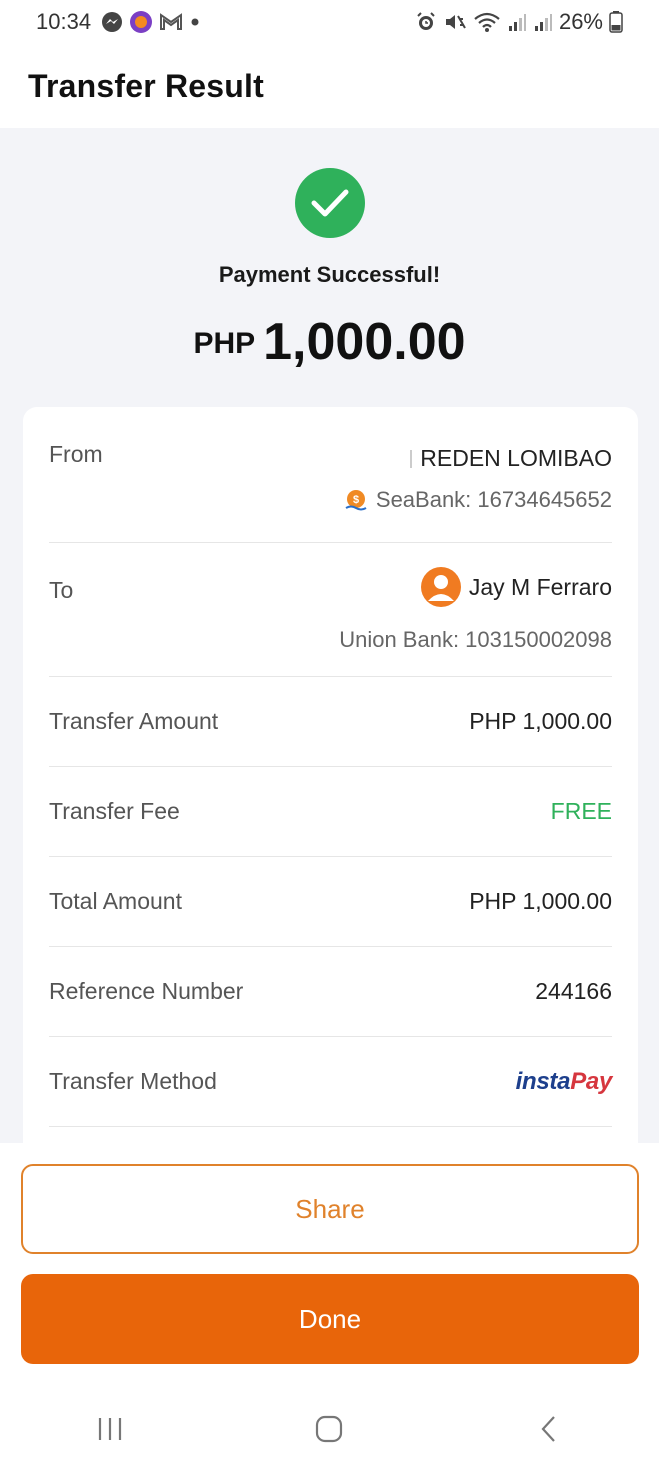 The image size is (659, 1465). I want to click on payment-status-message: Payment Successful!, so click(329, 274).